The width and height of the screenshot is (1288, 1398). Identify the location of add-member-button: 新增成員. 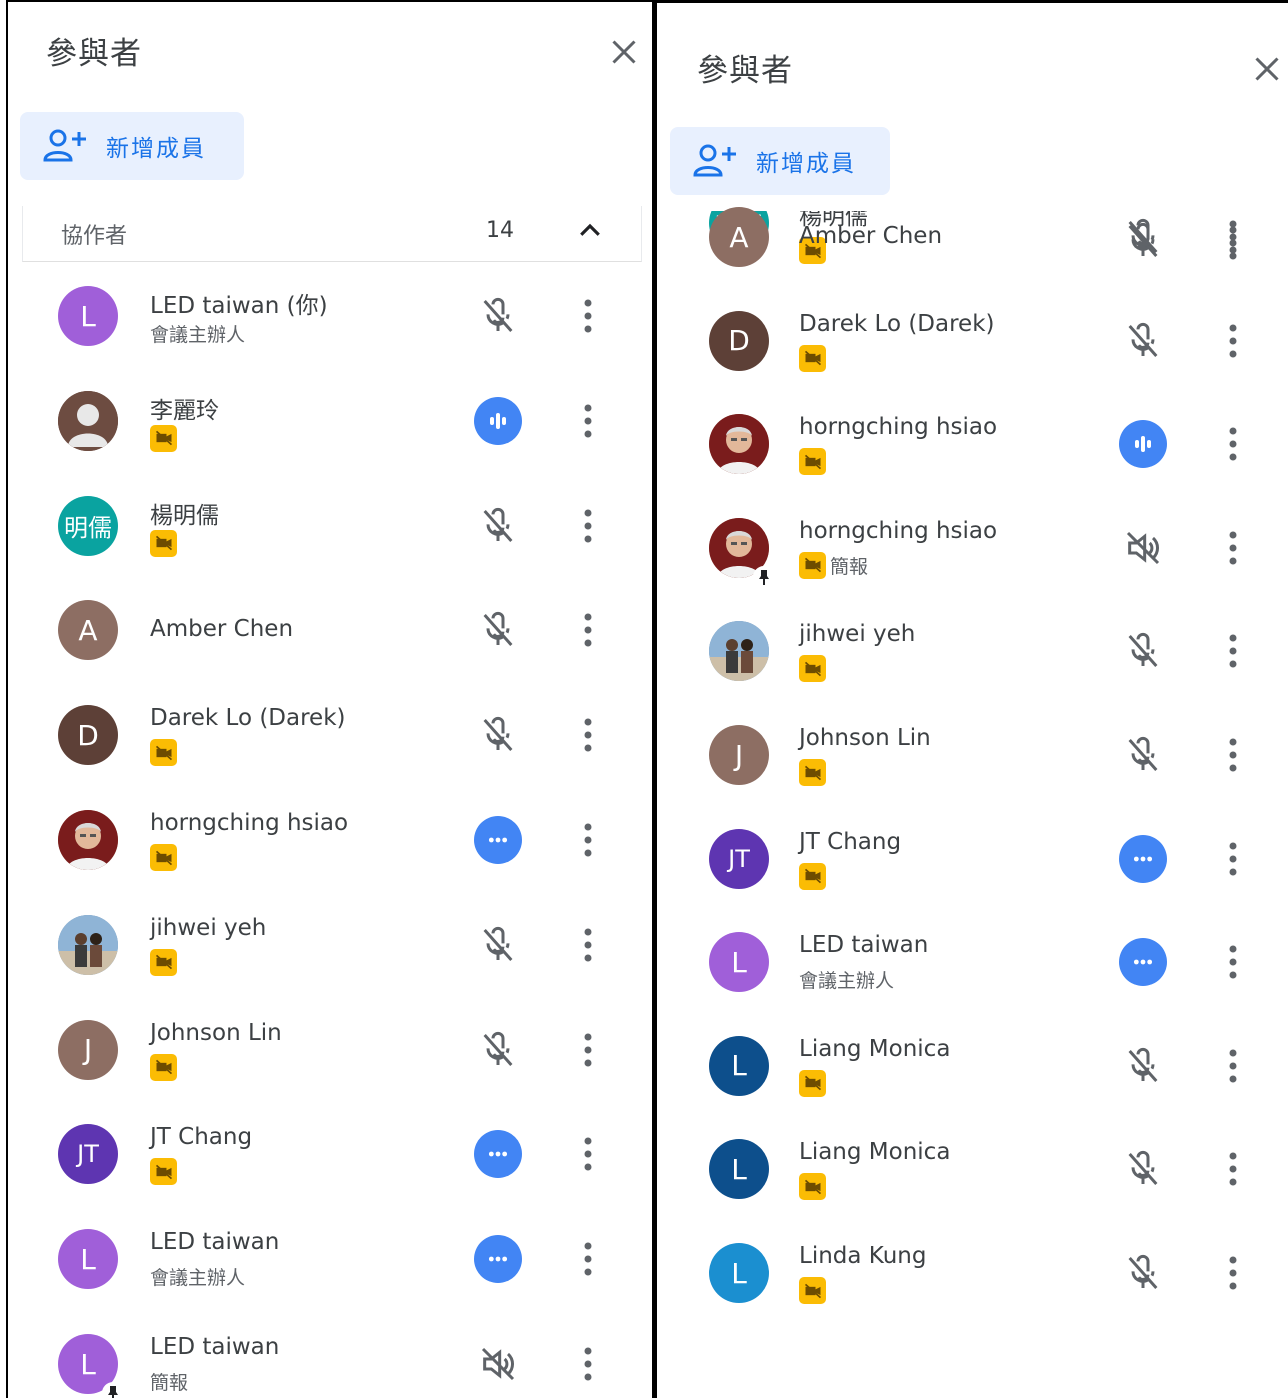
(132, 146).